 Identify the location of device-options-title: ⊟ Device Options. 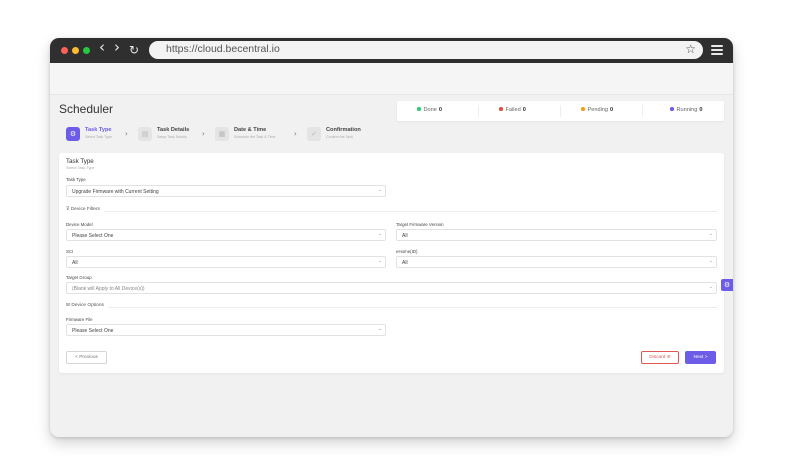
(87, 305).